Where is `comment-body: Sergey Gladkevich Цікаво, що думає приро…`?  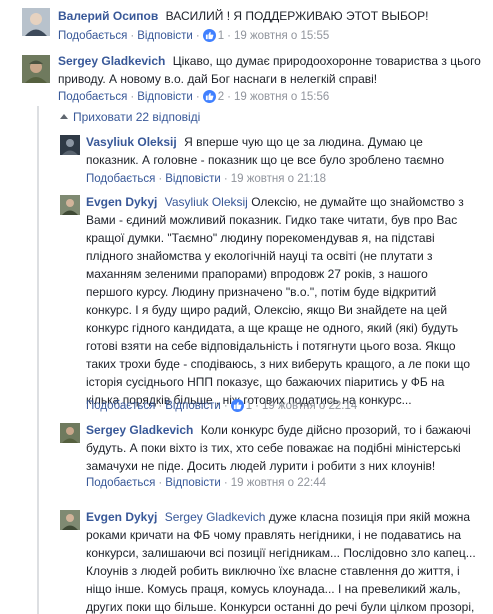
comment-body: Sergey Gladkevich Цікаво, що думає приро… is located at coordinates (270, 70).